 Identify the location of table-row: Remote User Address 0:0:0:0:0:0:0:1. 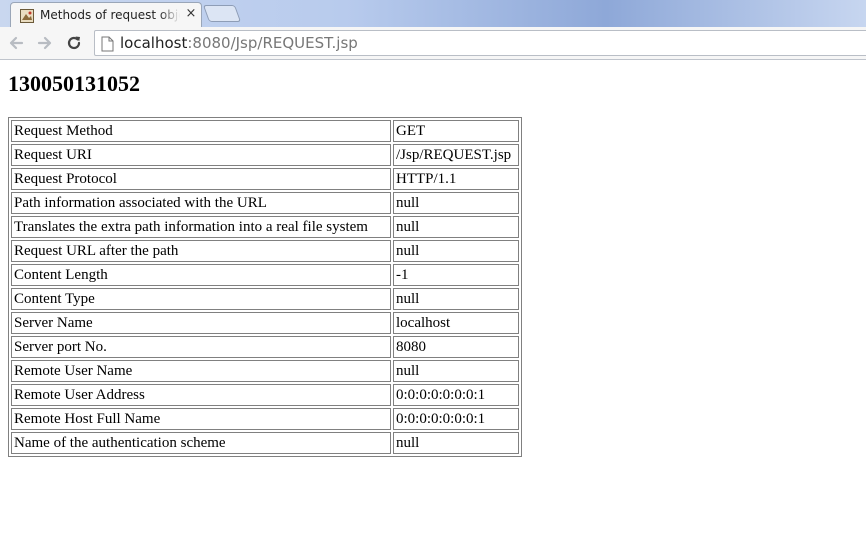
(265, 395).